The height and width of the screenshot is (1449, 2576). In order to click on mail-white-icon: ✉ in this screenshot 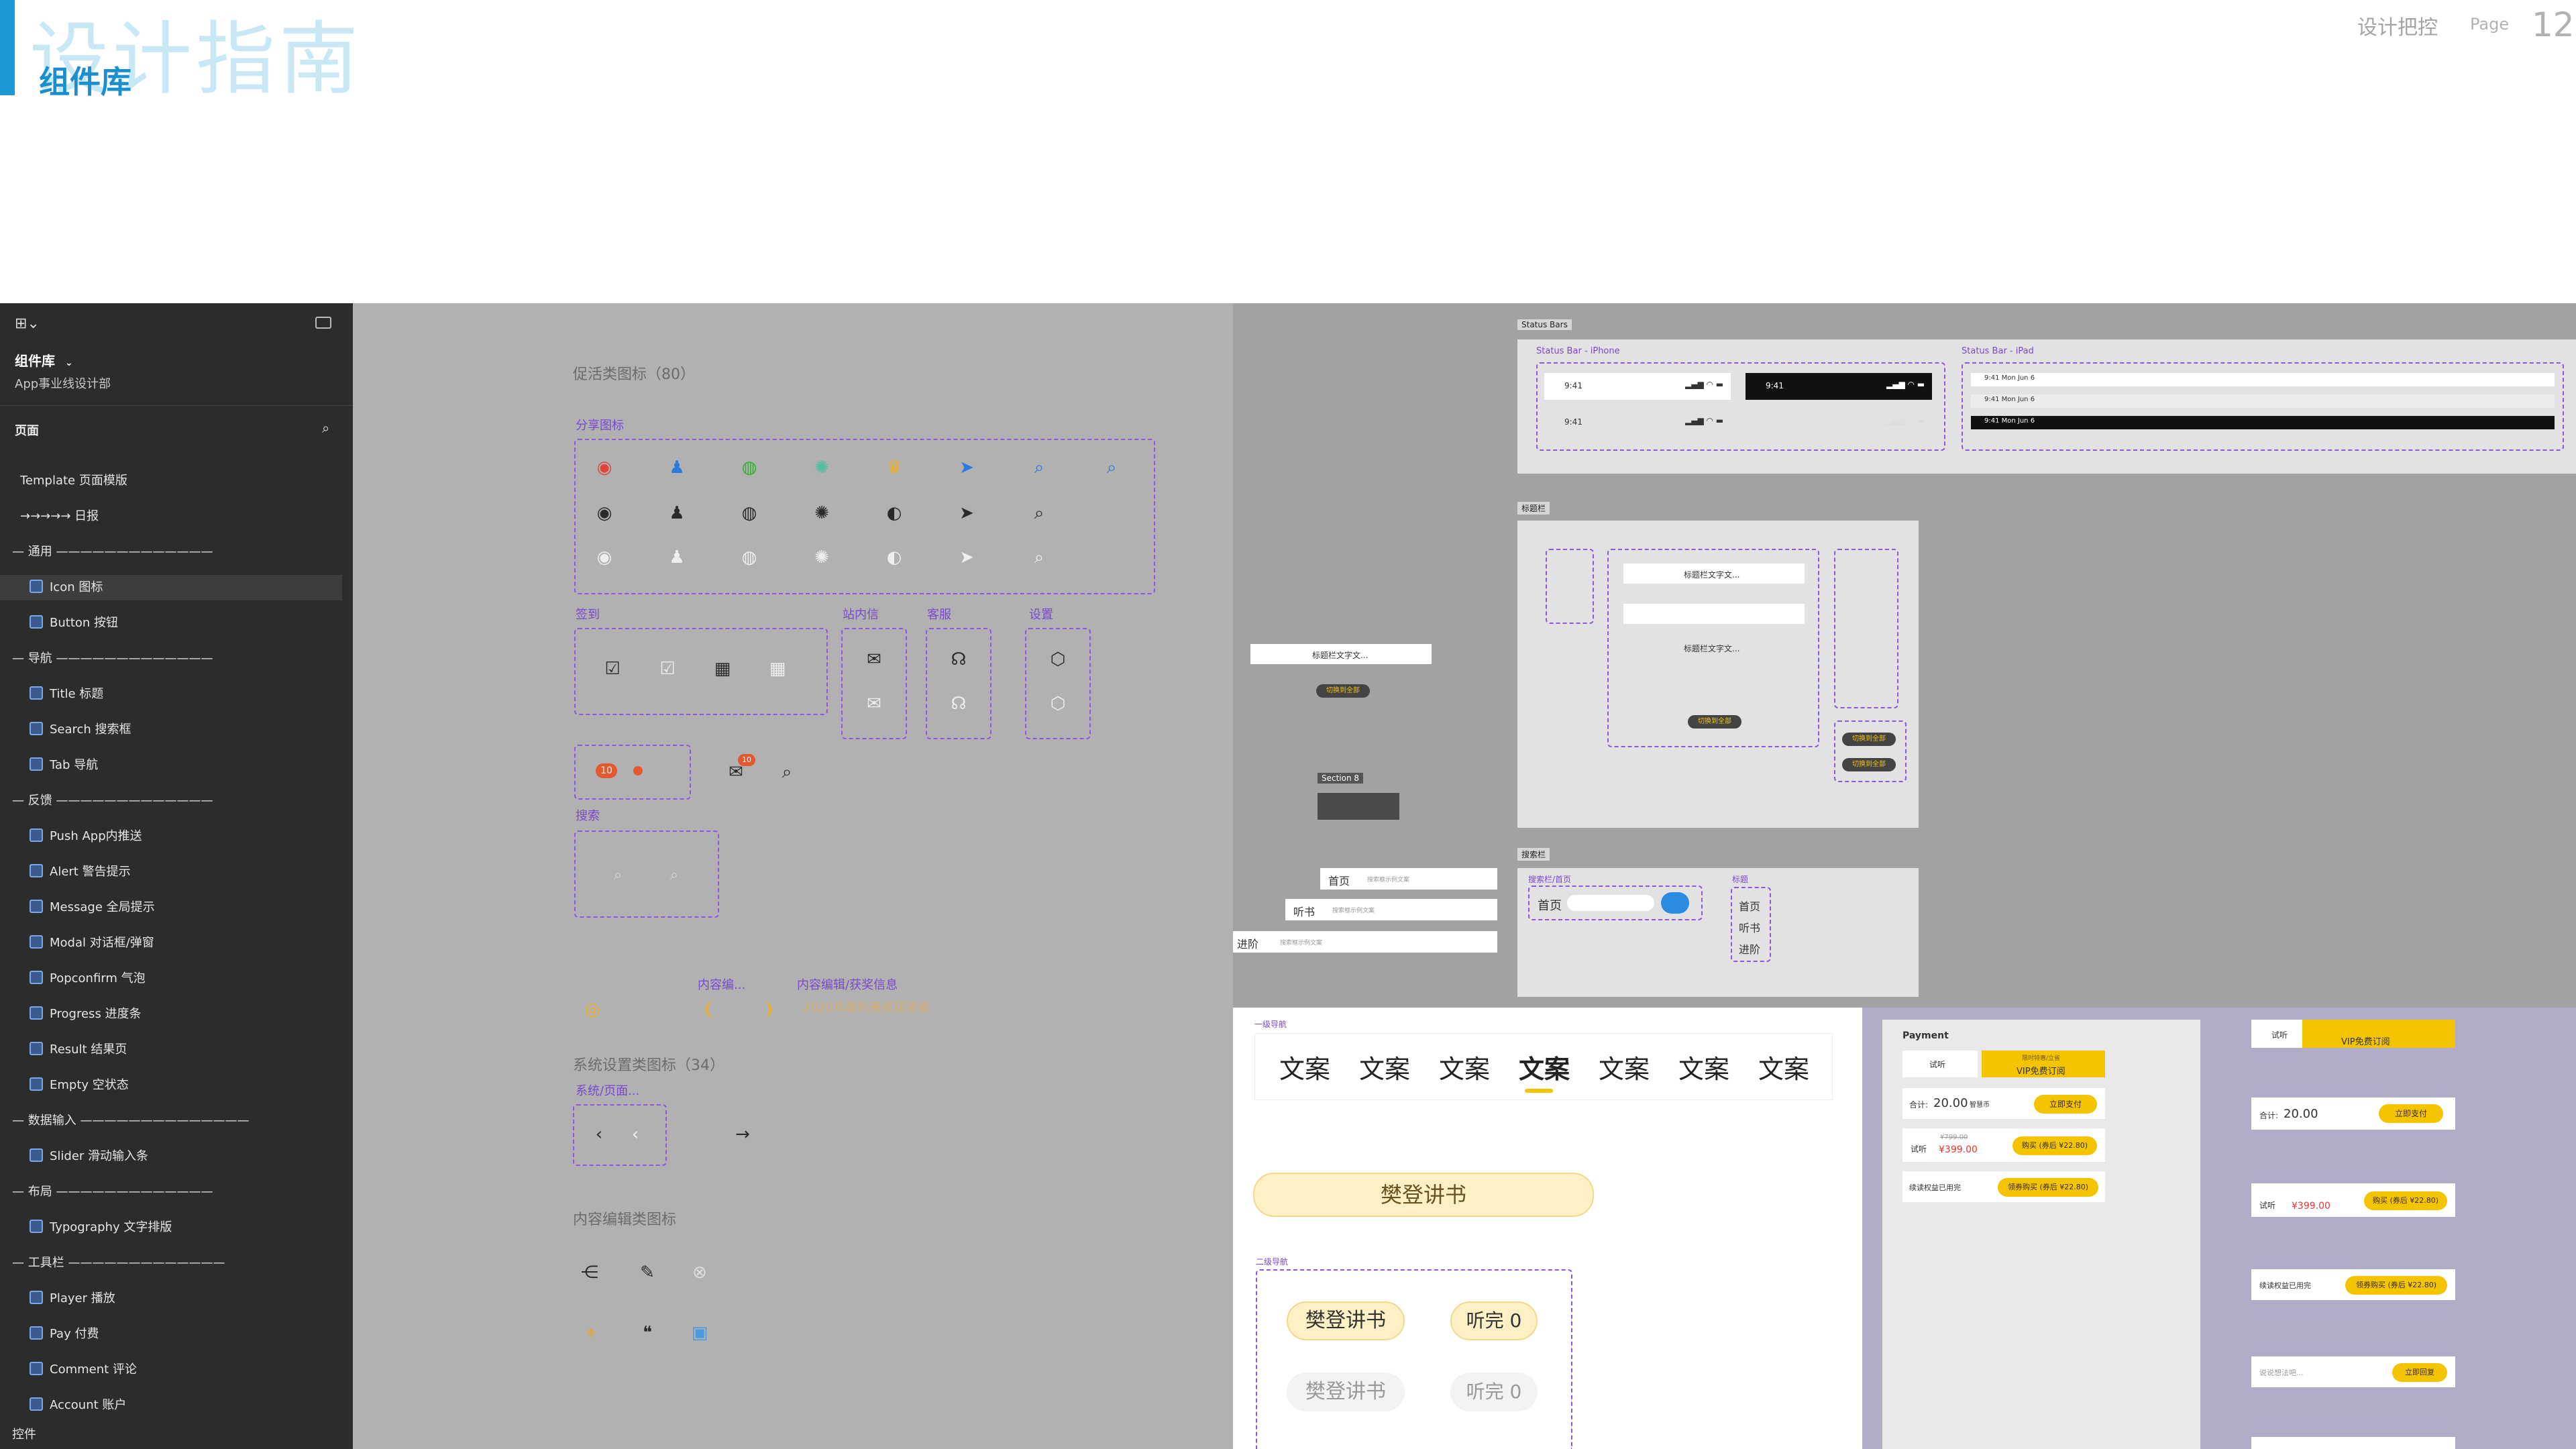, I will do `click(874, 704)`.